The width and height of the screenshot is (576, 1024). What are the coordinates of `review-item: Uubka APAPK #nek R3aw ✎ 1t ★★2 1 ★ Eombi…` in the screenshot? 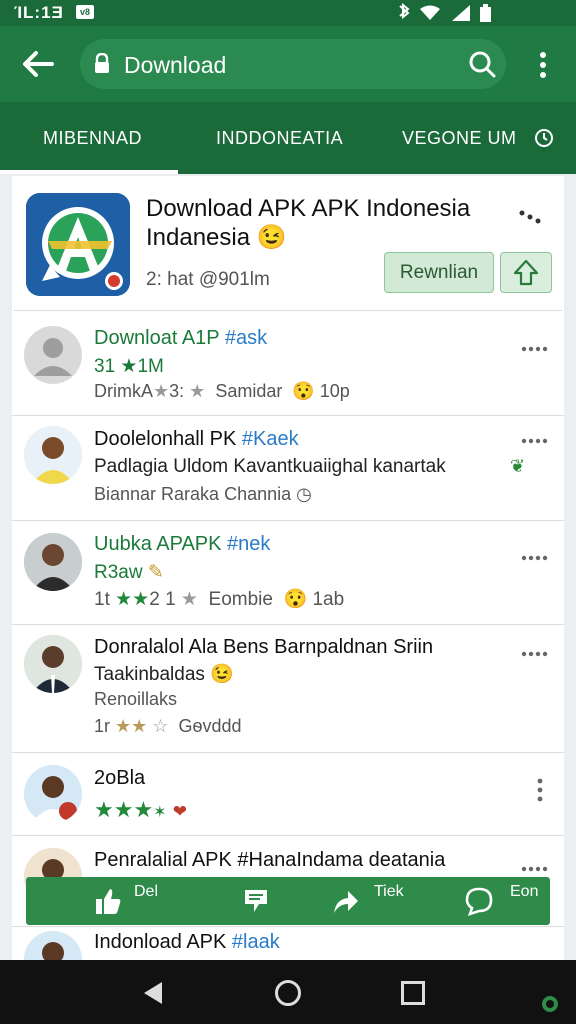 It's located at (288, 573).